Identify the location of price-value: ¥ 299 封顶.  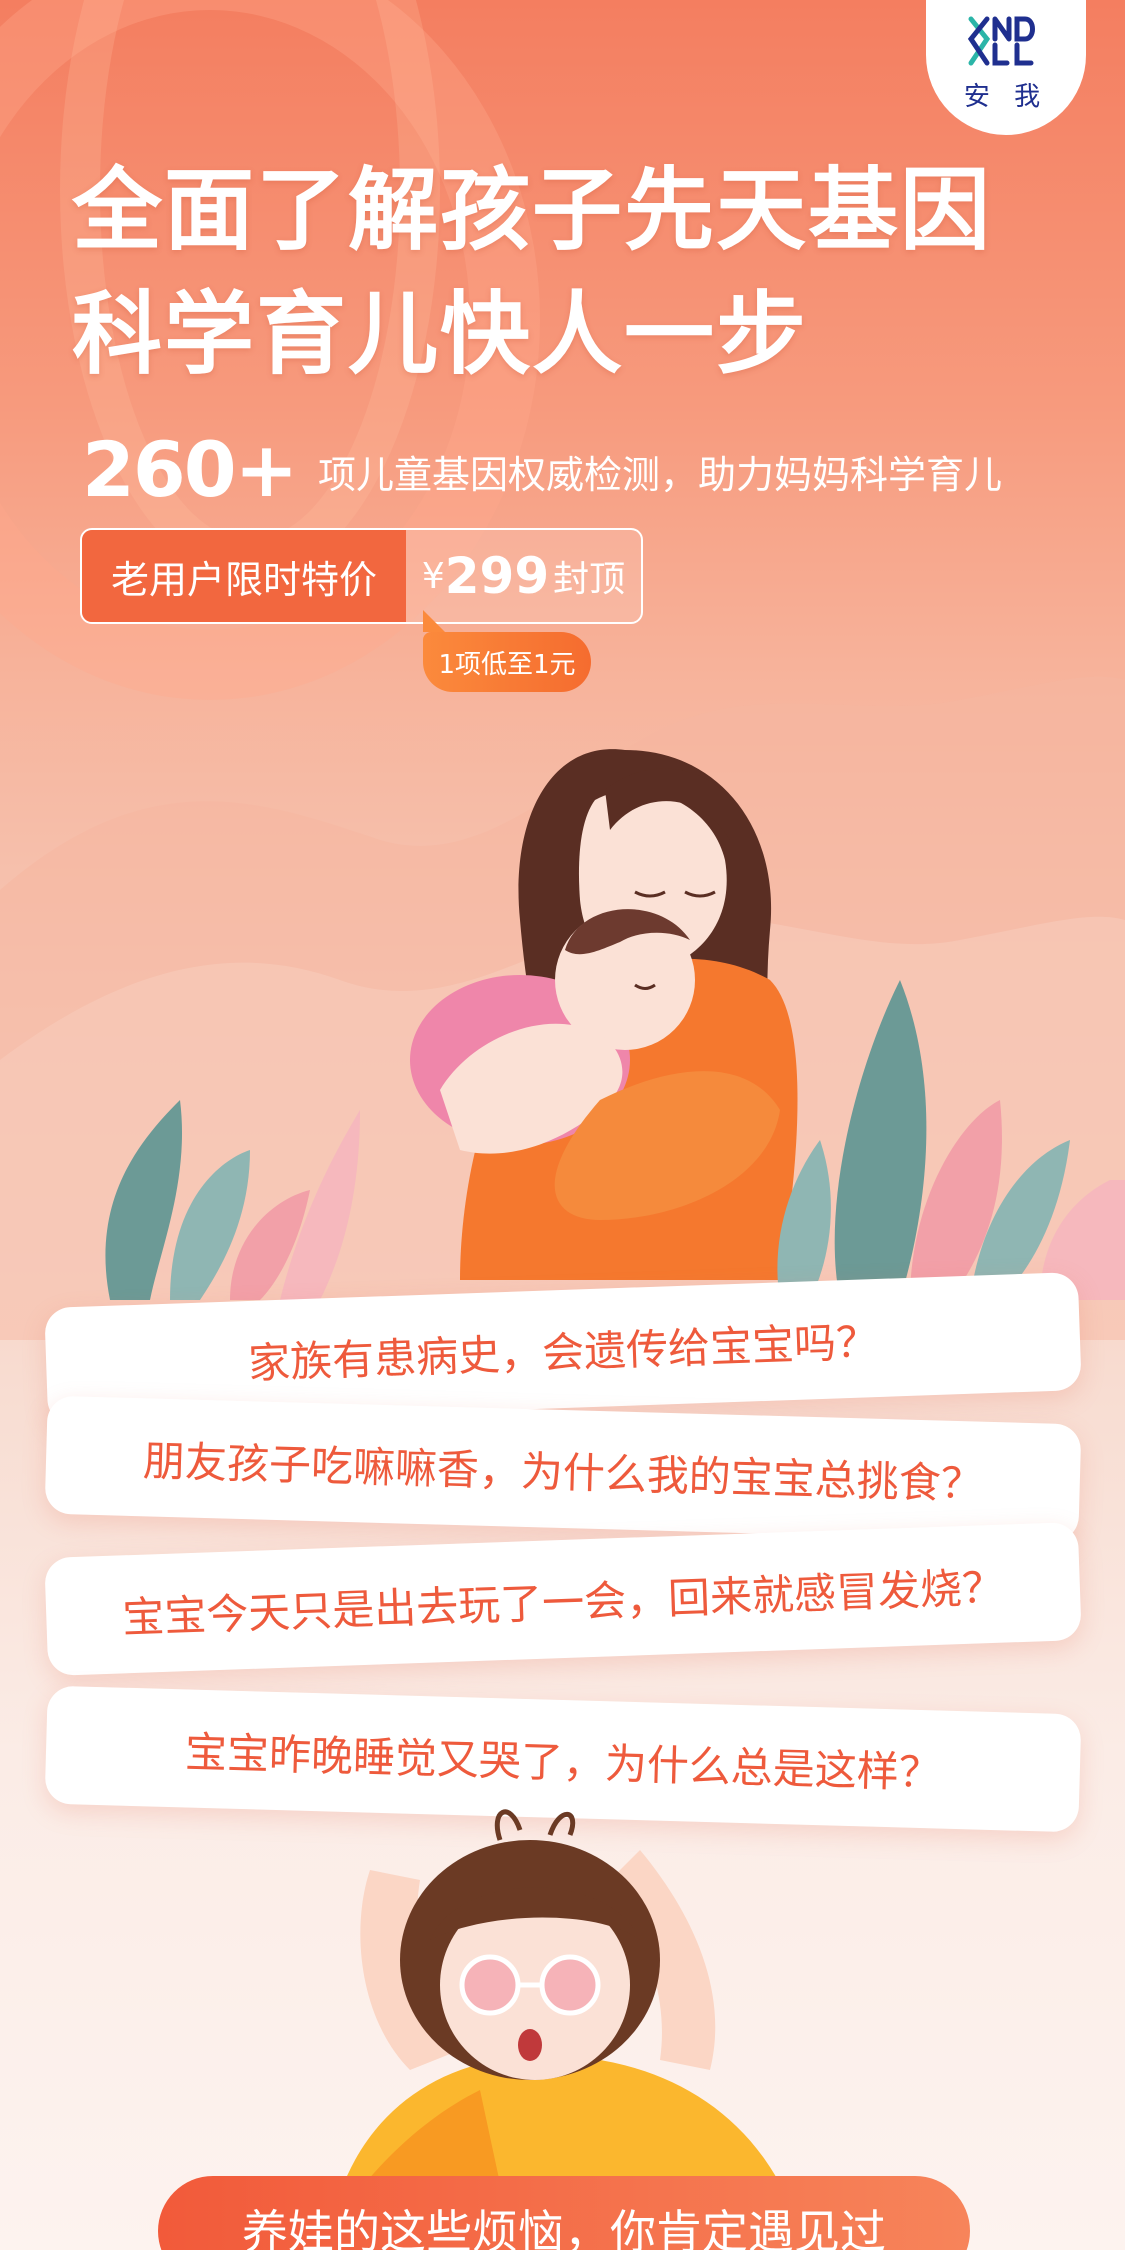
(523, 576).